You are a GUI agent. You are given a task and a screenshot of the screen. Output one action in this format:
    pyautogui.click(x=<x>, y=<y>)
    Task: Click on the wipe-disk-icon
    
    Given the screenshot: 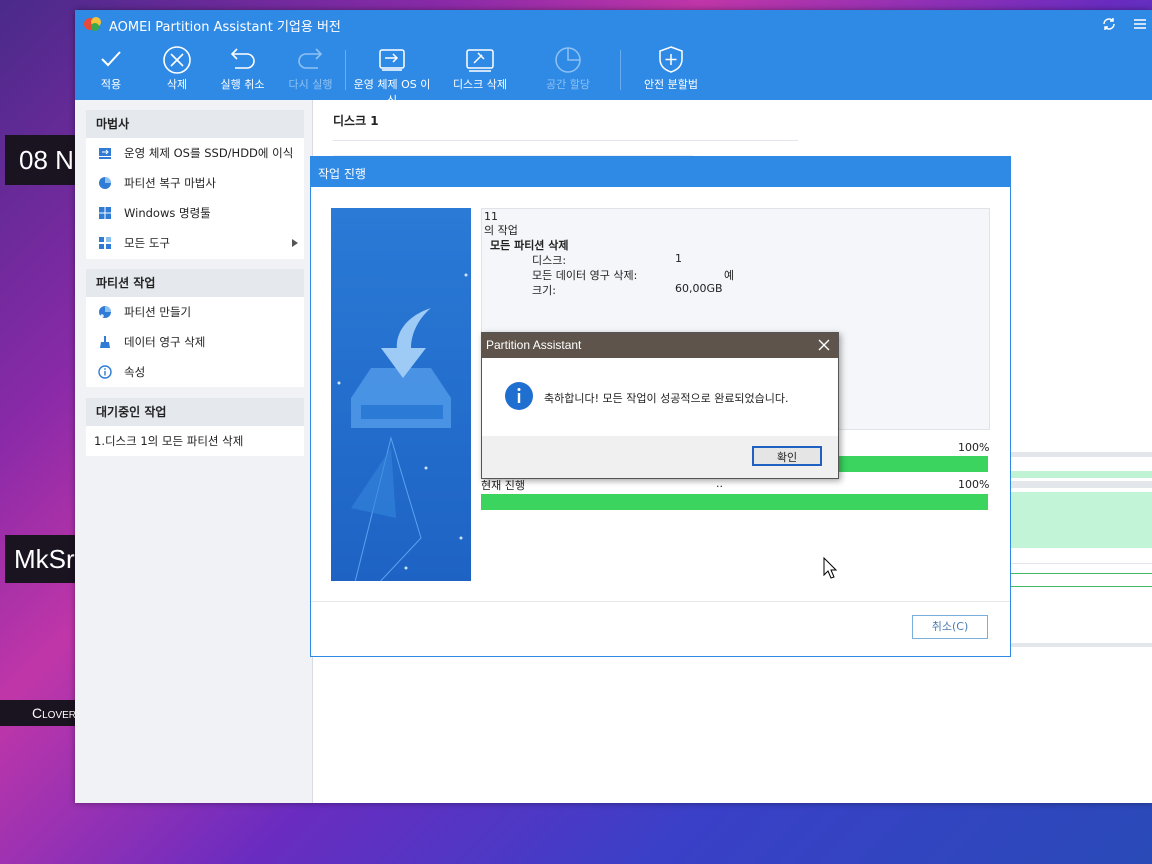 What is the action you would take?
    pyautogui.click(x=480, y=60)
    